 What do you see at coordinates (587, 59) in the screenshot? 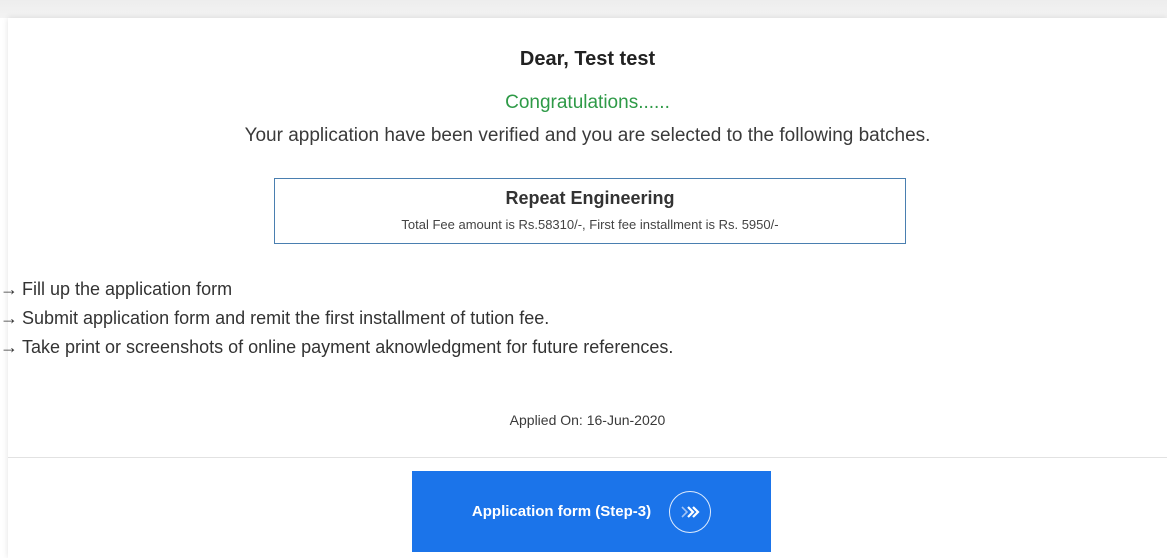
I see `greeting-heading: Dear, Test test` at bounding box center [587, 59].